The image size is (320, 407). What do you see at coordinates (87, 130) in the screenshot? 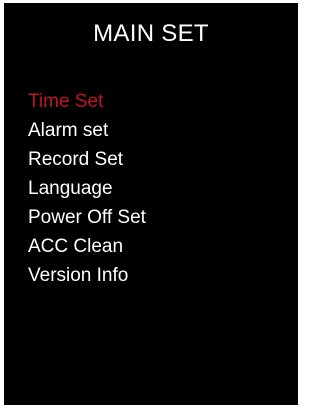
I see `menu-item-alarm-set: Alarm set` at bounding box center [87, 130].